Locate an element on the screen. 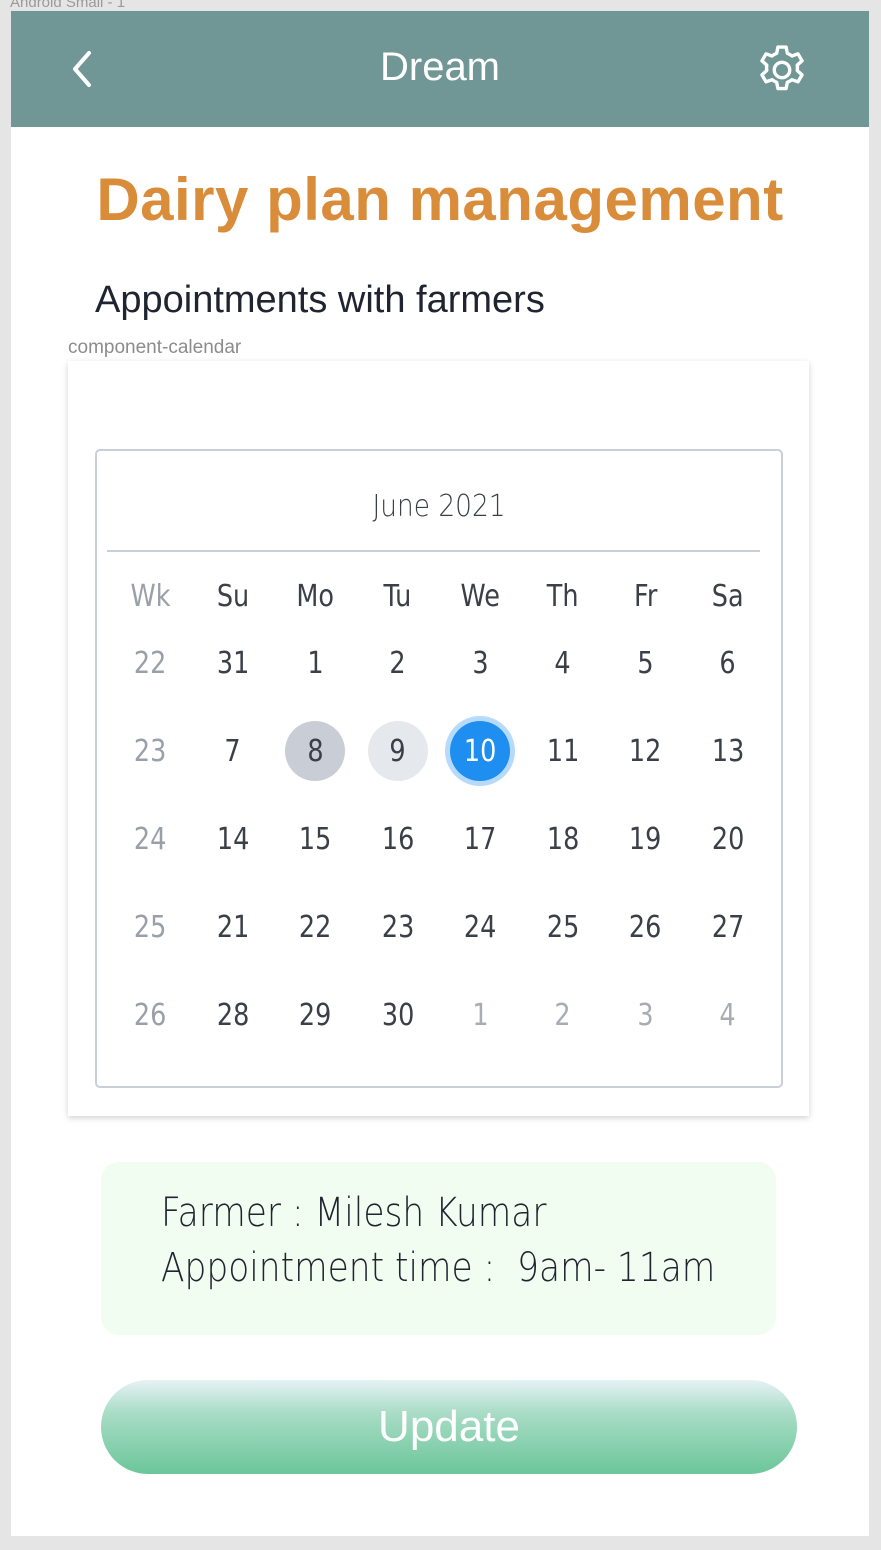 The height and width of the screenshot is (1550, 881). weekday-label: Sa is located at coordinates (727, 596).